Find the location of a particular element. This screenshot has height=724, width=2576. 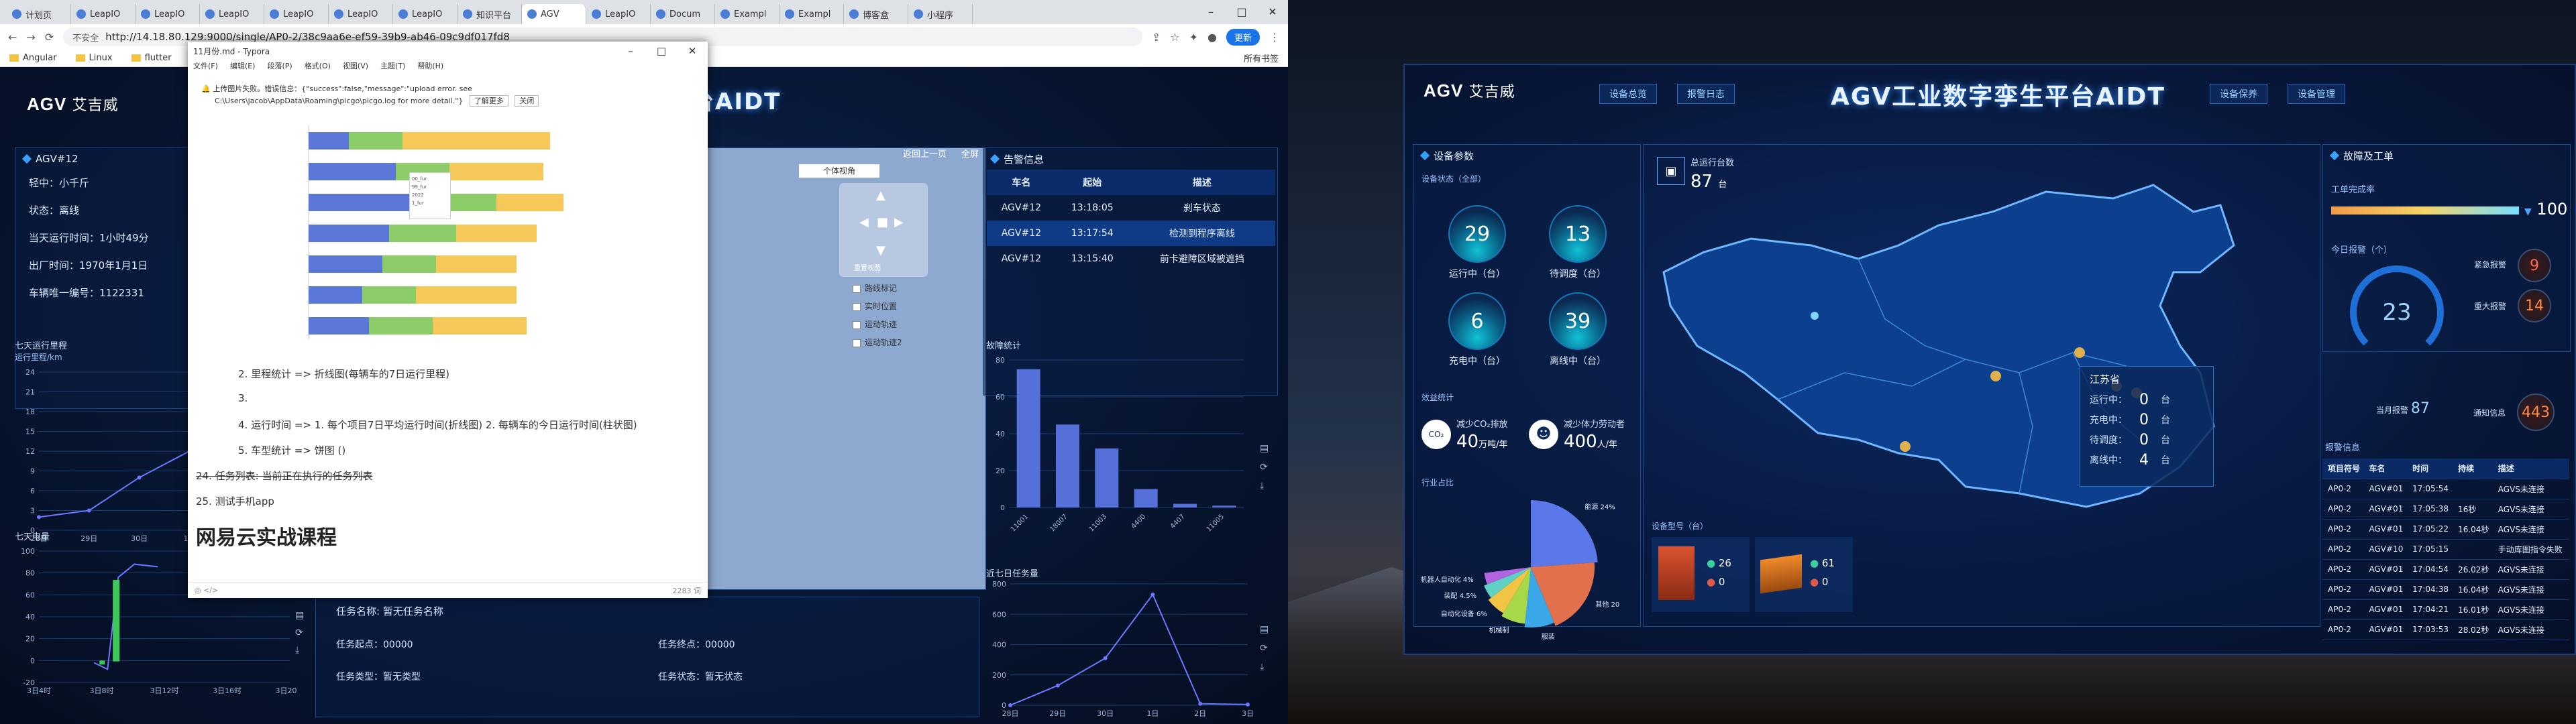

alarm-info-row: AP0-2 AGV#01 17:05:54 AGVS未连接 is located at coordinates (2445, 489).